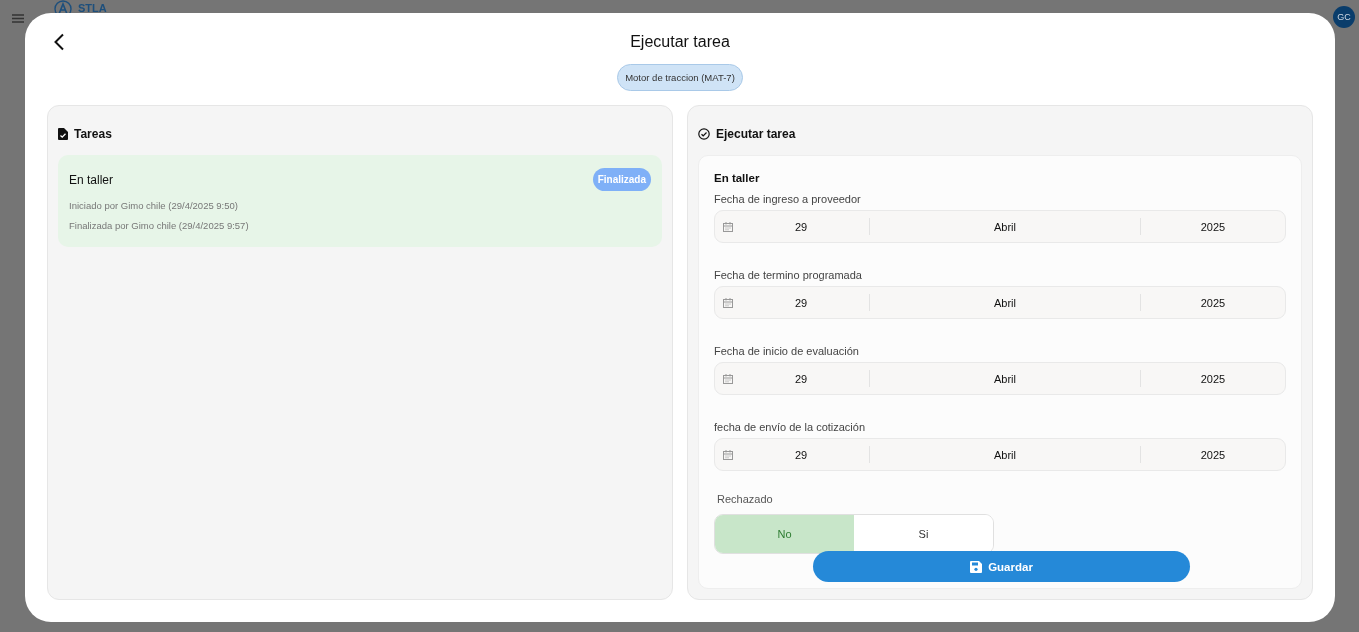 This screenshot has height=632, width=1359. I want to click on equipment-chip: Motor de traccion (MAT-7), so click(680, 77).